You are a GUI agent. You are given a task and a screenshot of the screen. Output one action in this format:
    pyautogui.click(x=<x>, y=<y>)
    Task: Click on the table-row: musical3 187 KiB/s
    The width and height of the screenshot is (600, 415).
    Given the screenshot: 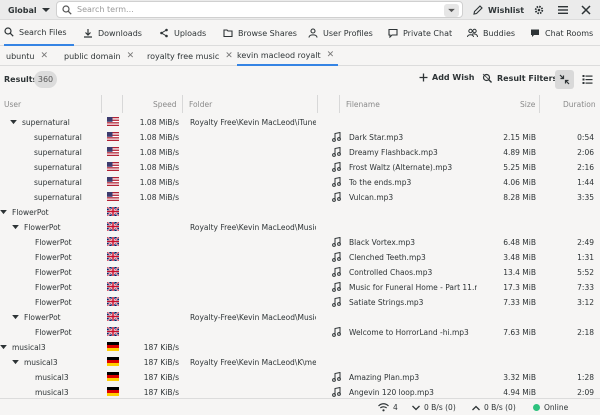 What is the action you would take?
    pyautogui.click(x=300, y=347)
    